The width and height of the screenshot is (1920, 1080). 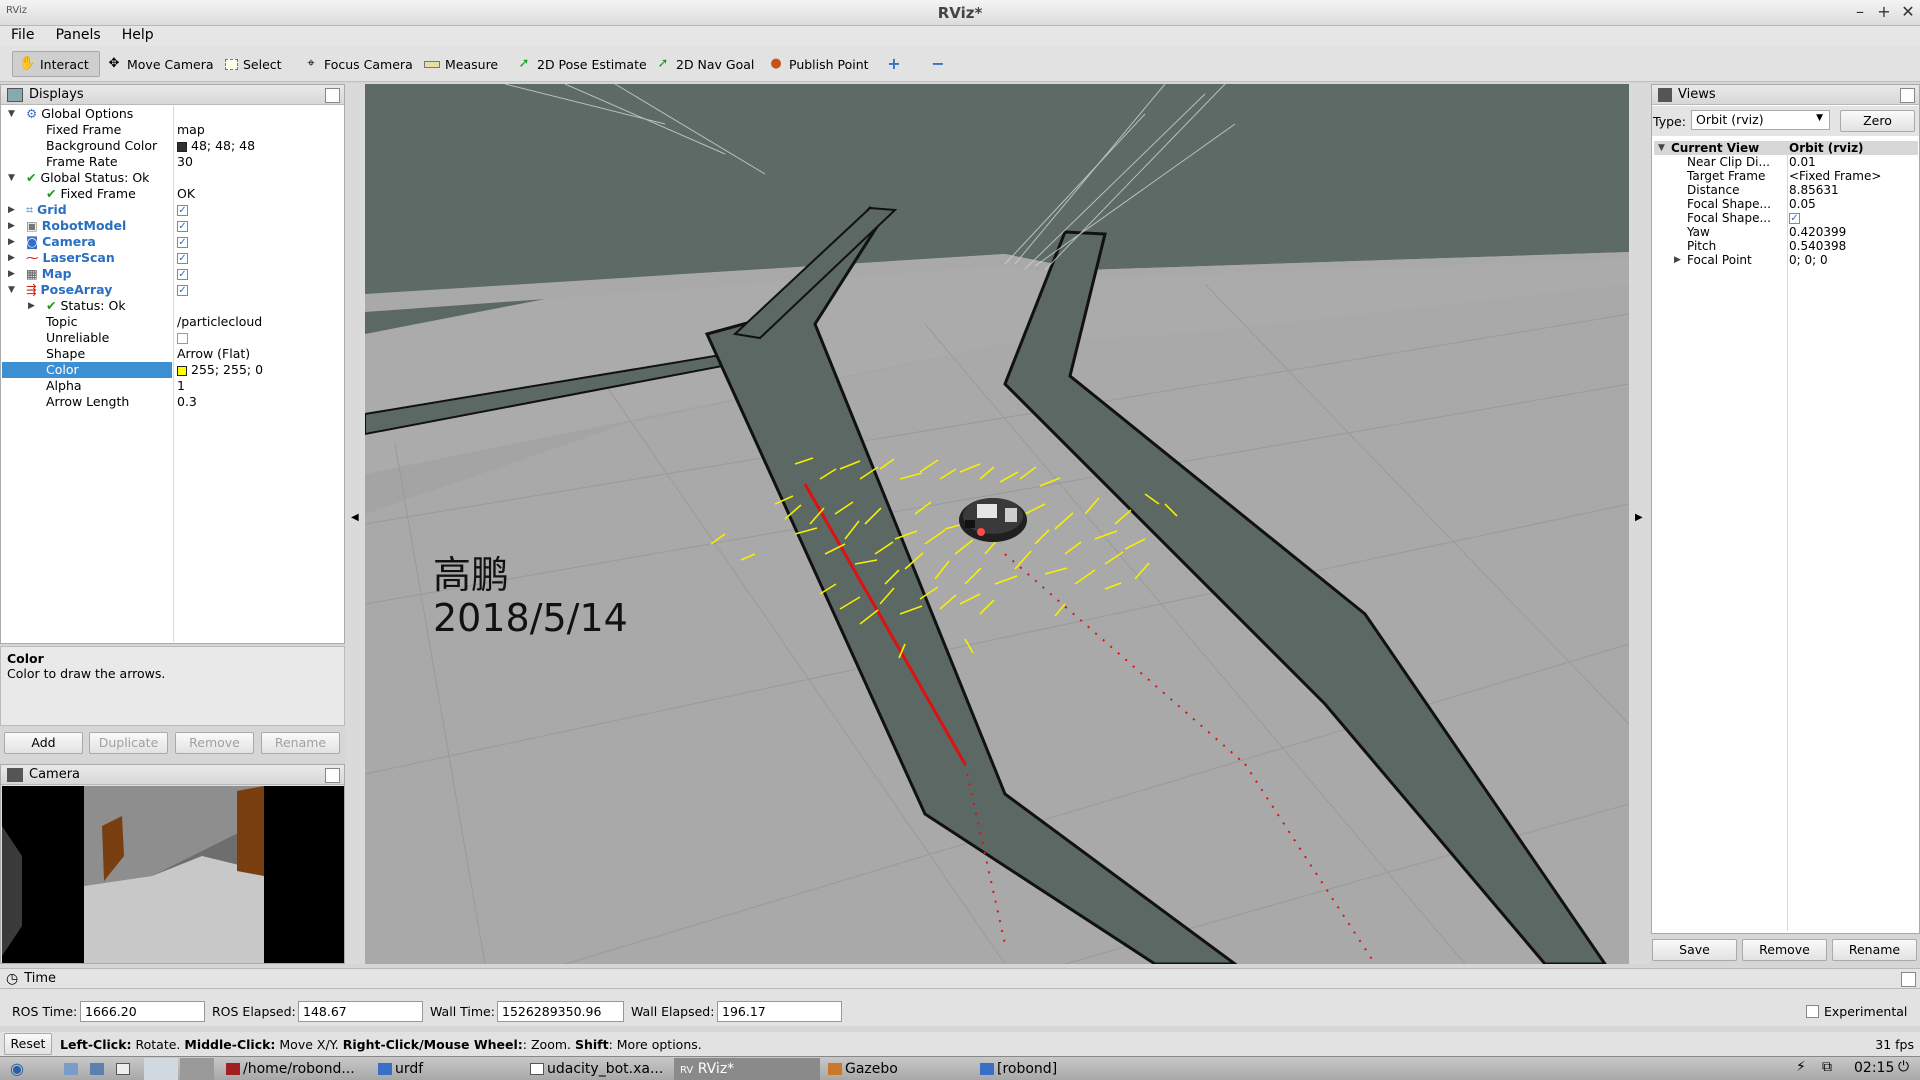 What do you see at coordinates (96, 1069) in the screenshot?
I see `files-button` at bounding box center [96, 1069].